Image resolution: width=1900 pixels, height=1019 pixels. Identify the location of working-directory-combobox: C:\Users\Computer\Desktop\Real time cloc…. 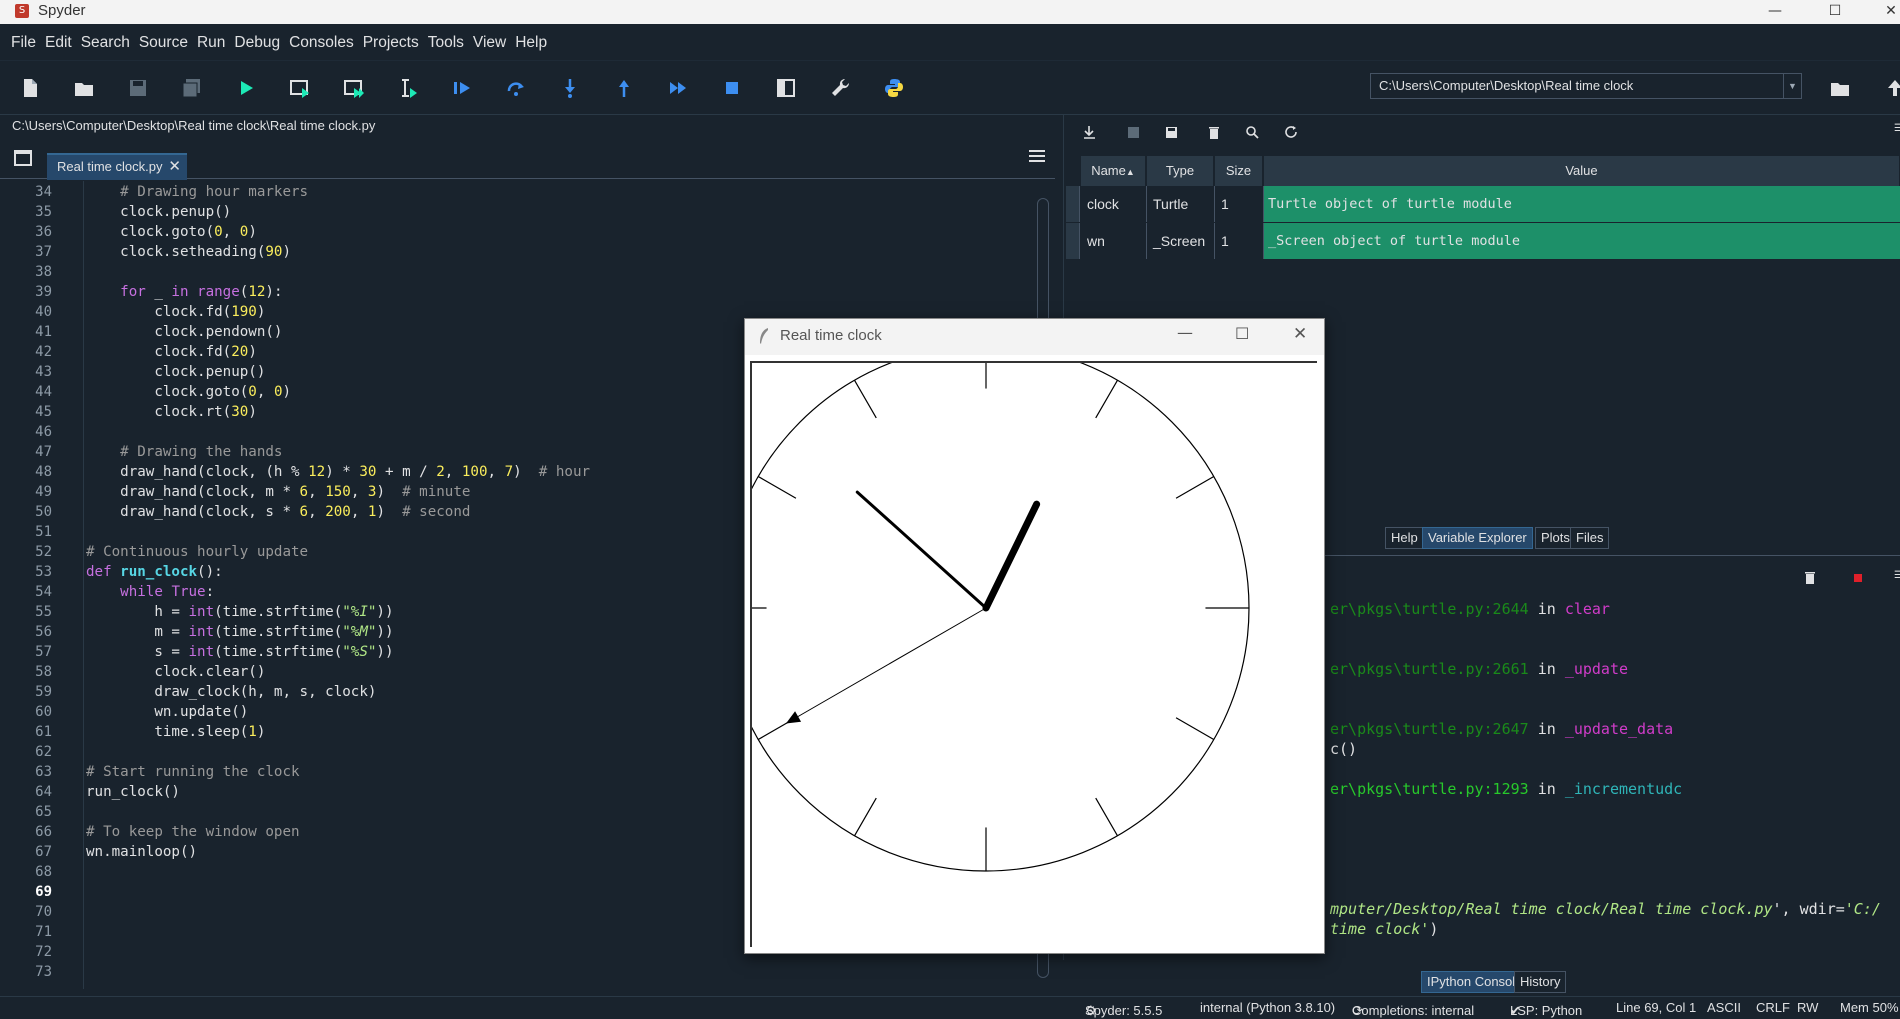
(1586, 86).